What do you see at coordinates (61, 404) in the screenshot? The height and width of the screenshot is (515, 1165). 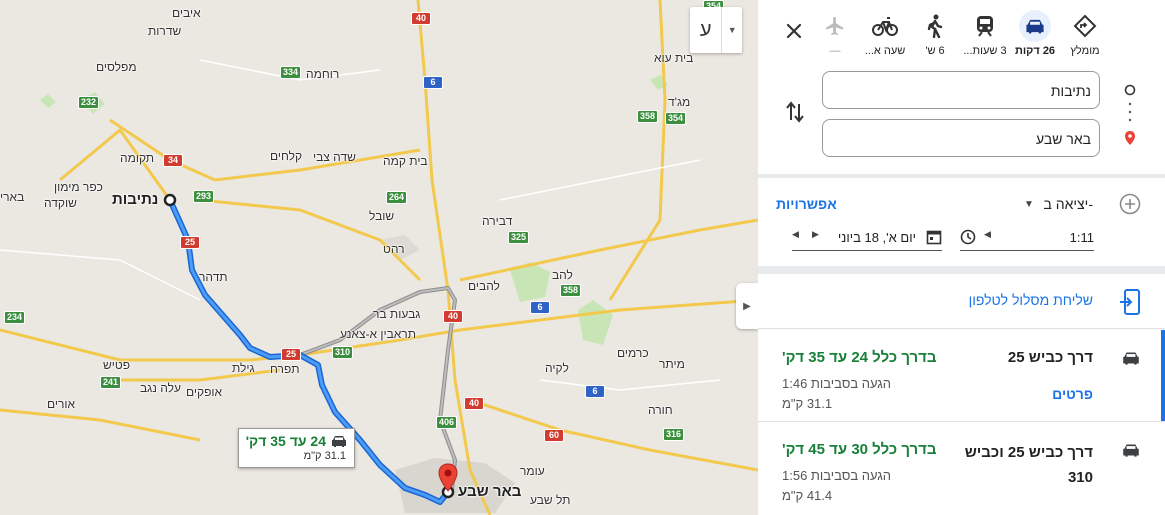 I see `place-label: אורים` at bounding box center [61, 404].